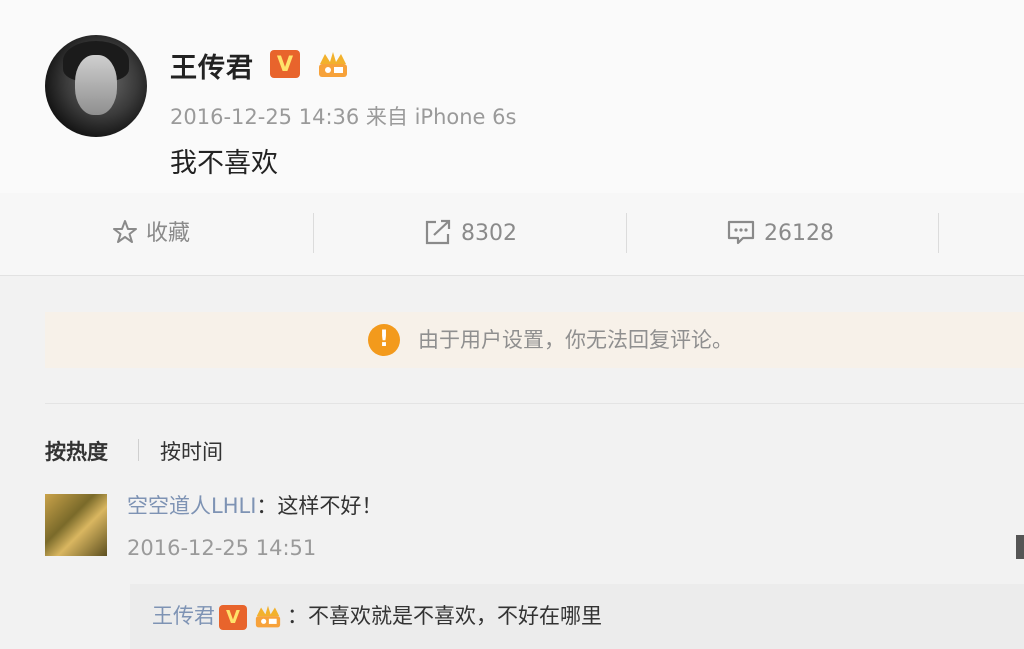 This screenshot has height=649, width=1024. I want to click on sort-by-time-tab: 按时间, so click(191, 451).